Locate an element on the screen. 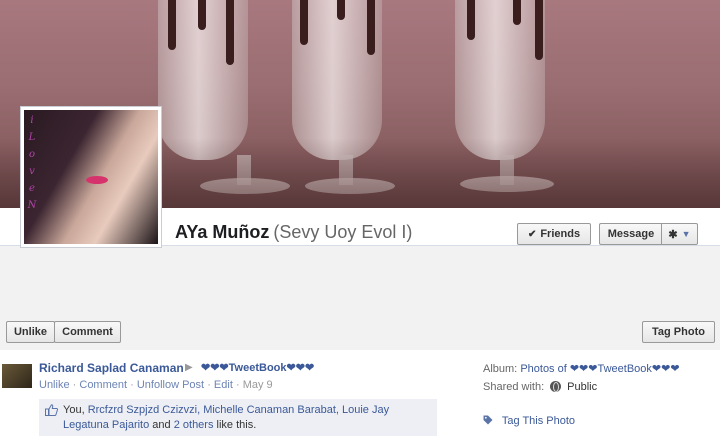 The height and width of the screenshot is (442, 720). unlike-button-label: Unlike is located at coordinates (30, 332).